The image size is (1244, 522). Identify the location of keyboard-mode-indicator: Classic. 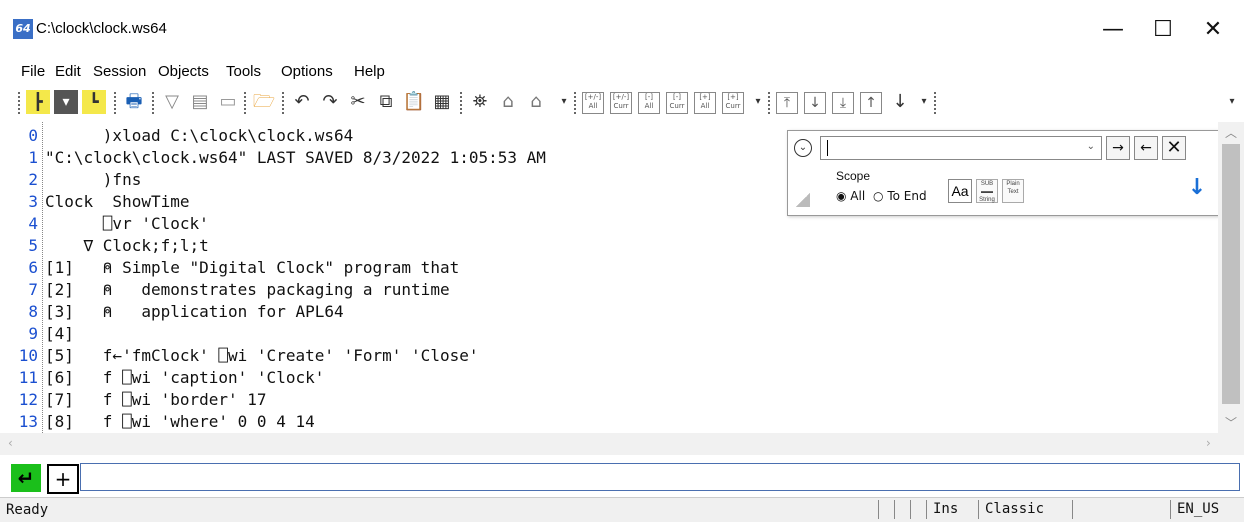
(1024, 509).